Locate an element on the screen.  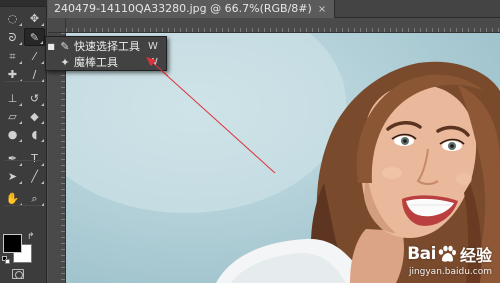
quick-selection-tool-item: ■ ✎ 快速选择工具 W is located at coordinates (106, 46).